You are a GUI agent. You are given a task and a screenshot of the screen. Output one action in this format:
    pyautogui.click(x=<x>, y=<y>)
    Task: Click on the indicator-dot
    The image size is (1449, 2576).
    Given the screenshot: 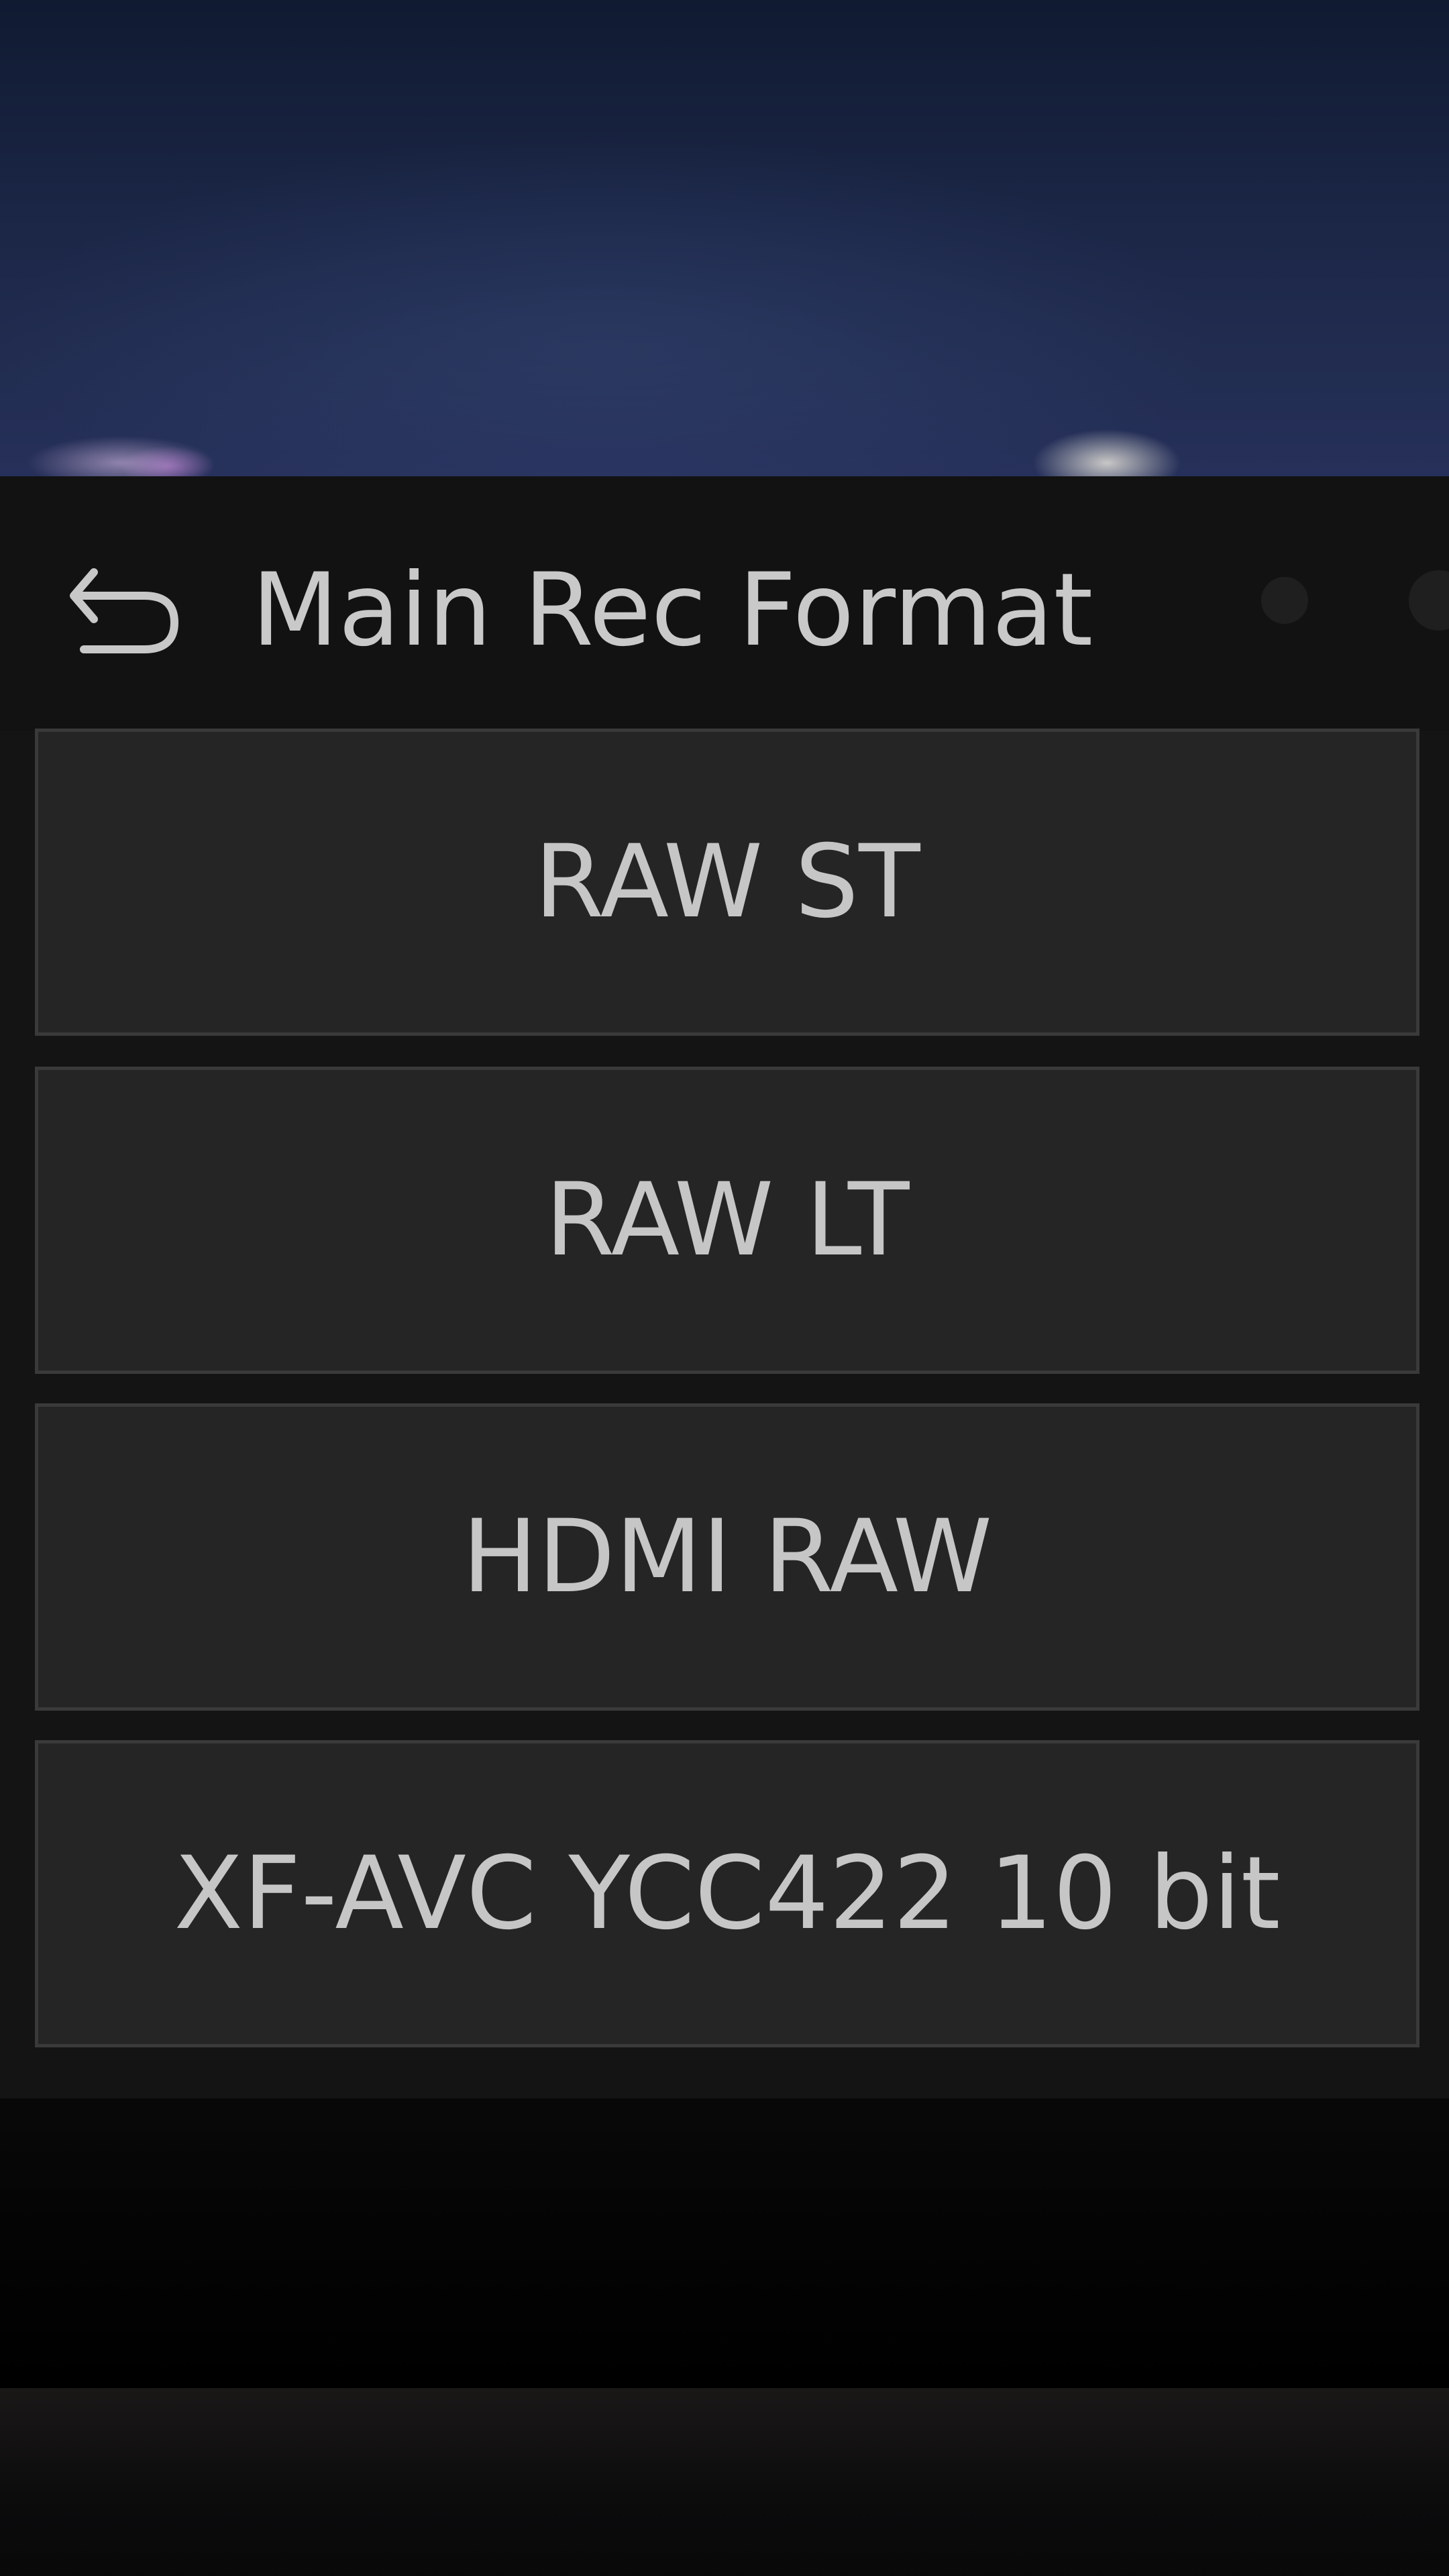 What is the action you would take?
    pyautogui.click(x=1284, y=600)
    